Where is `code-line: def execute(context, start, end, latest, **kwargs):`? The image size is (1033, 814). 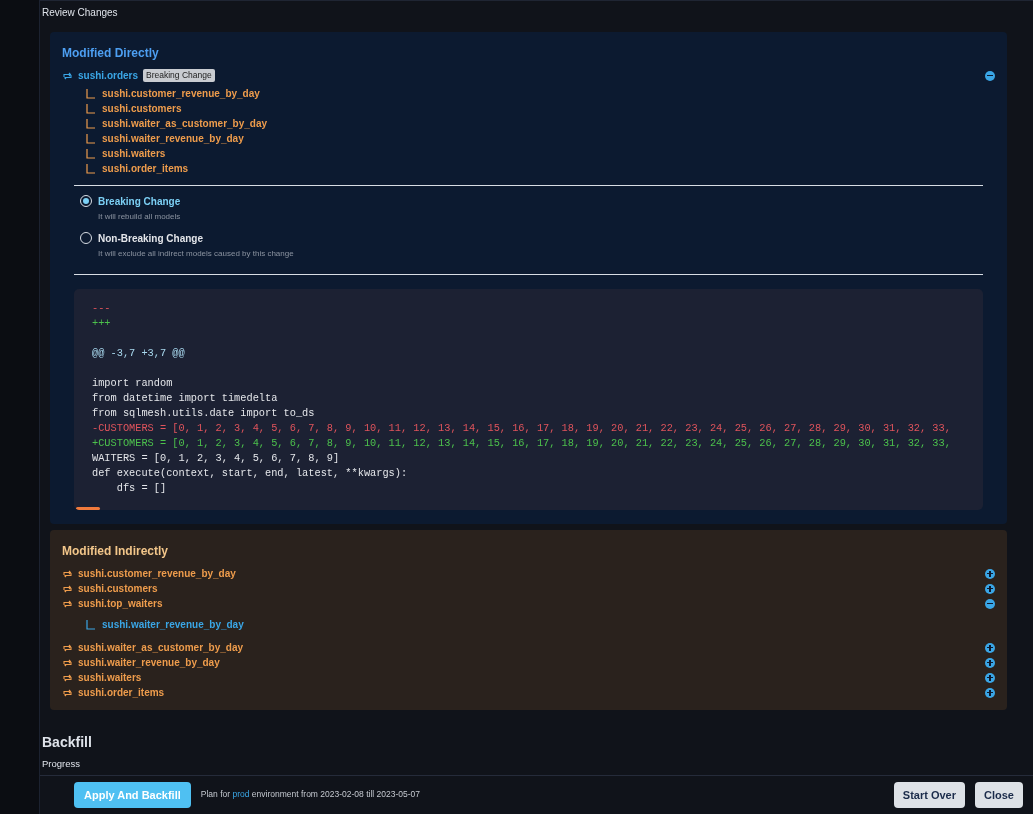
code-line: def execute(context, start, end, latest, **kwargs): is located at coordinates (250, 473).